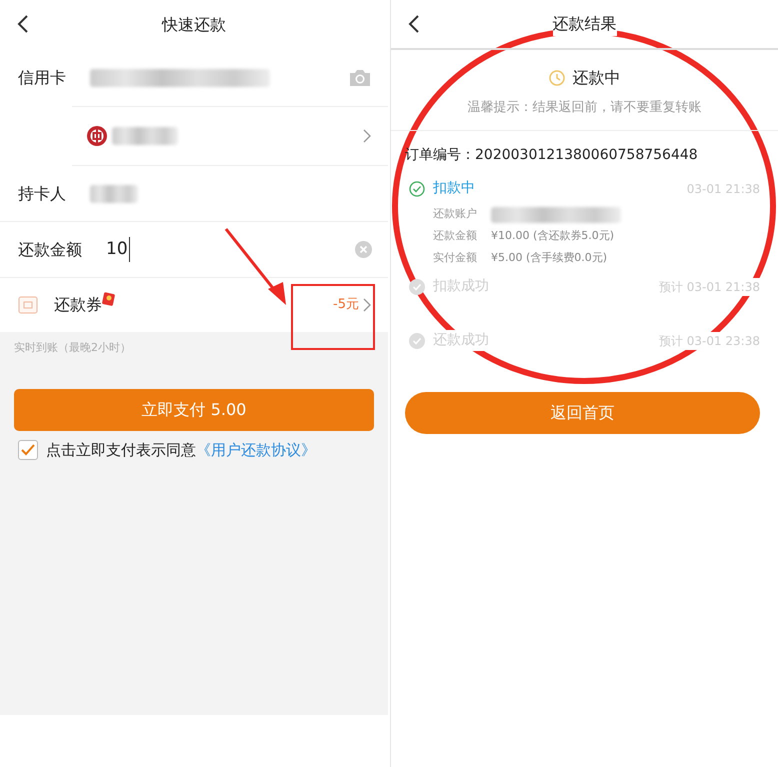 This screenshot has height=767, width=778. I want to click on field-label: 持卡人, so click(42, 193).